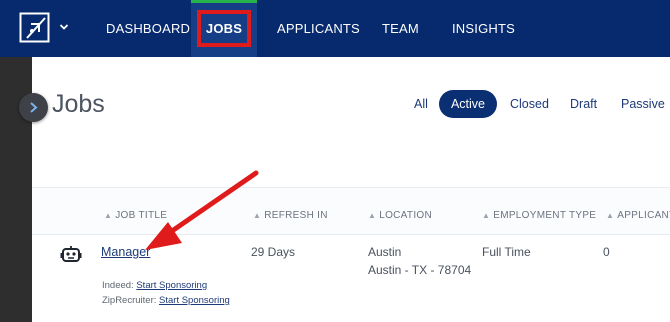  I want to click on job-board-label: ZipRecruiter:, so click(129, 300).